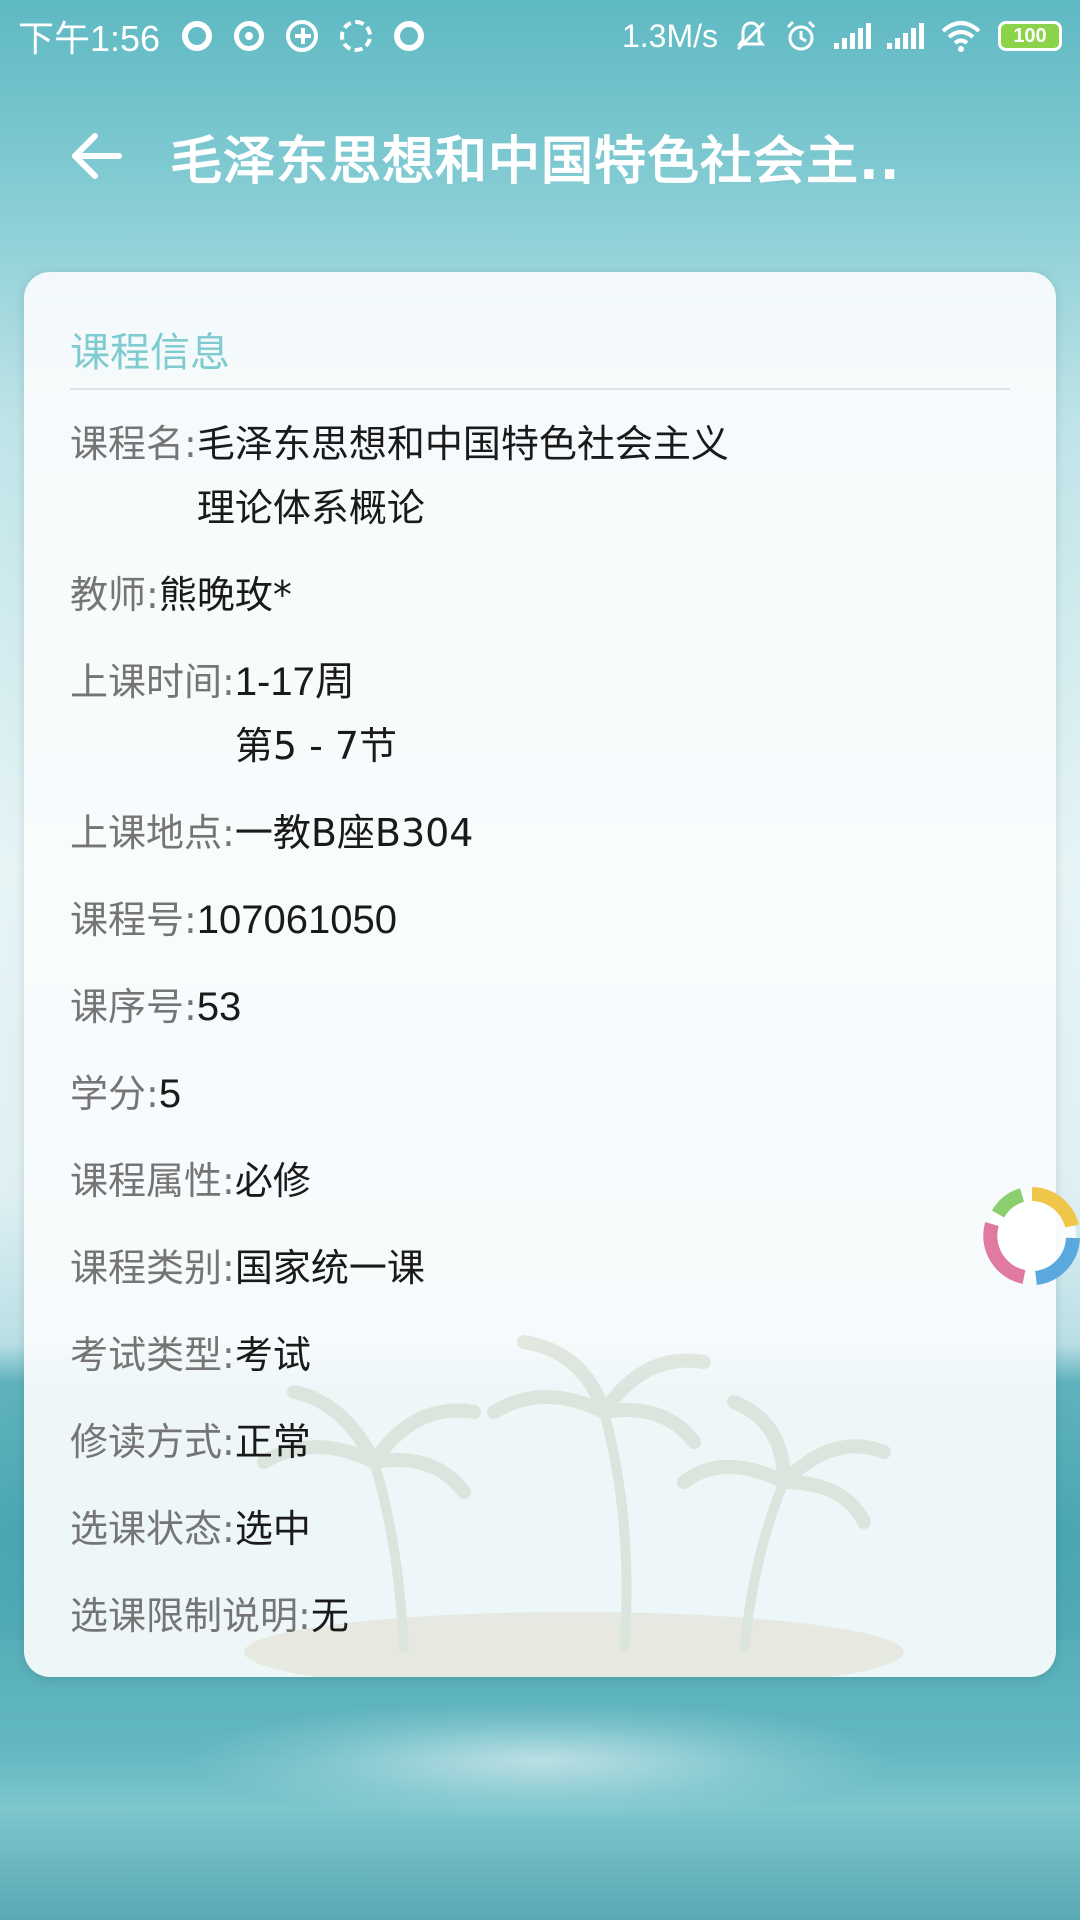 This screenshot has width=1080, height=1920. I want to click on course-name-line-2: 理论体系概论, so click(310, 508).